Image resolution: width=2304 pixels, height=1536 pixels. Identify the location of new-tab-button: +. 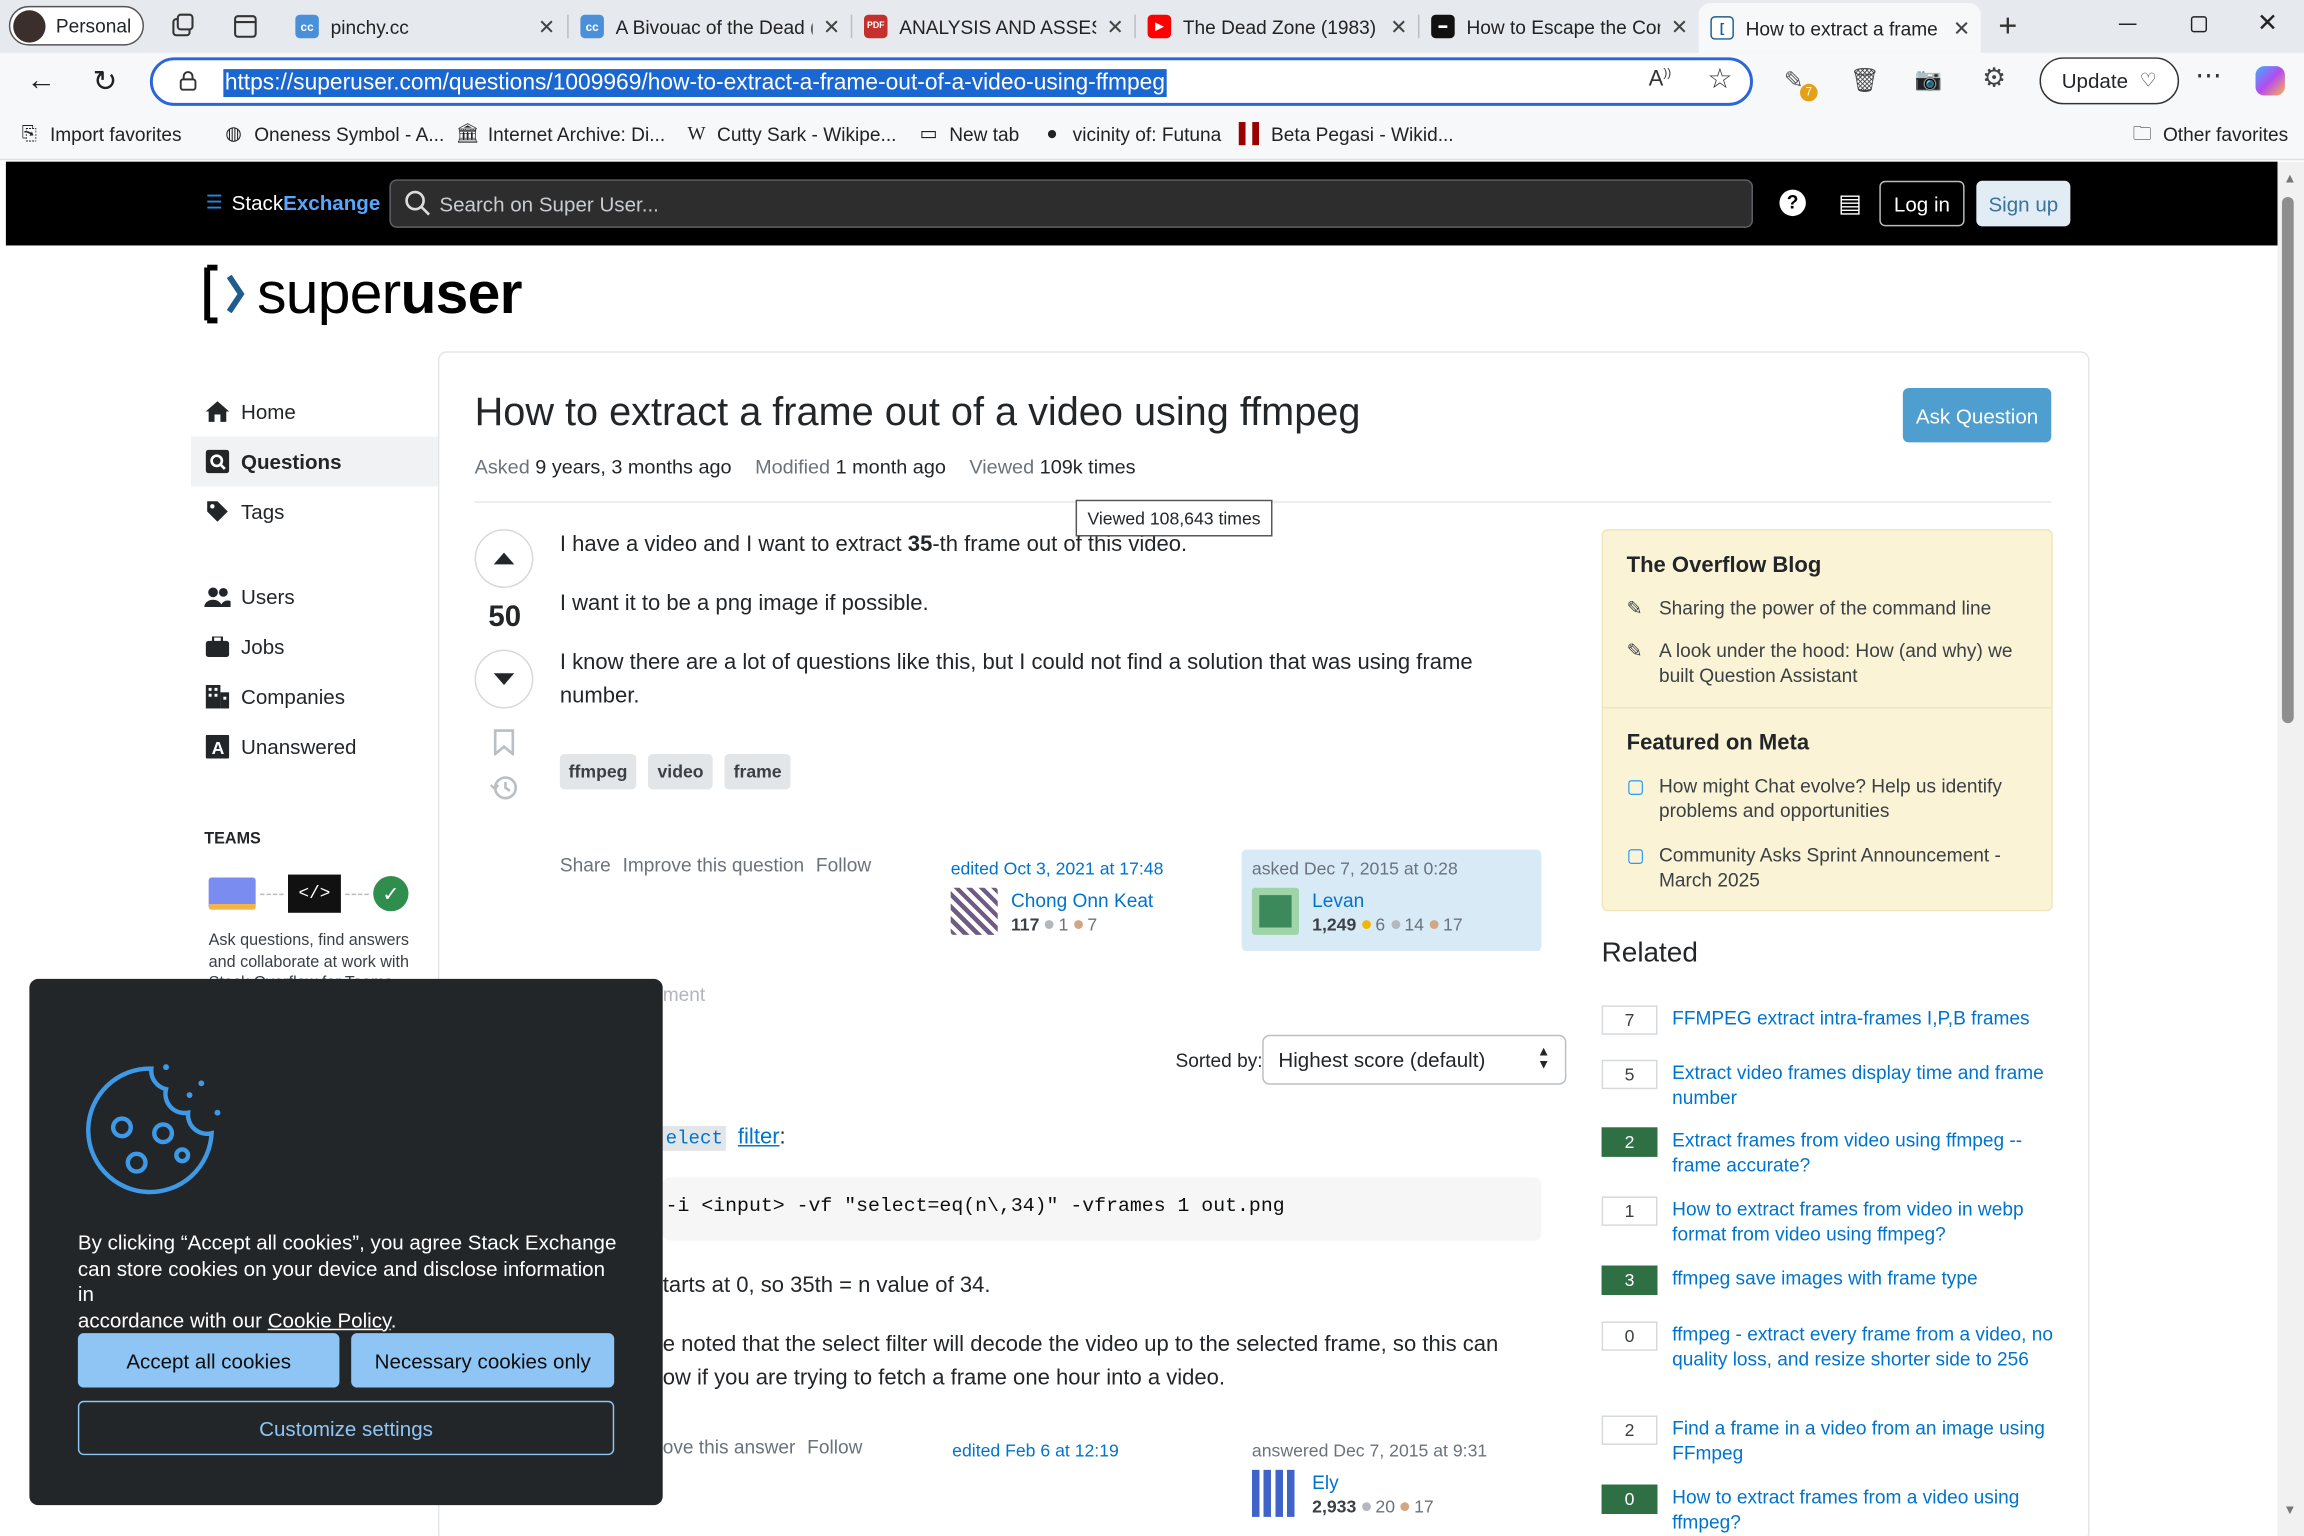
(2007, 26).